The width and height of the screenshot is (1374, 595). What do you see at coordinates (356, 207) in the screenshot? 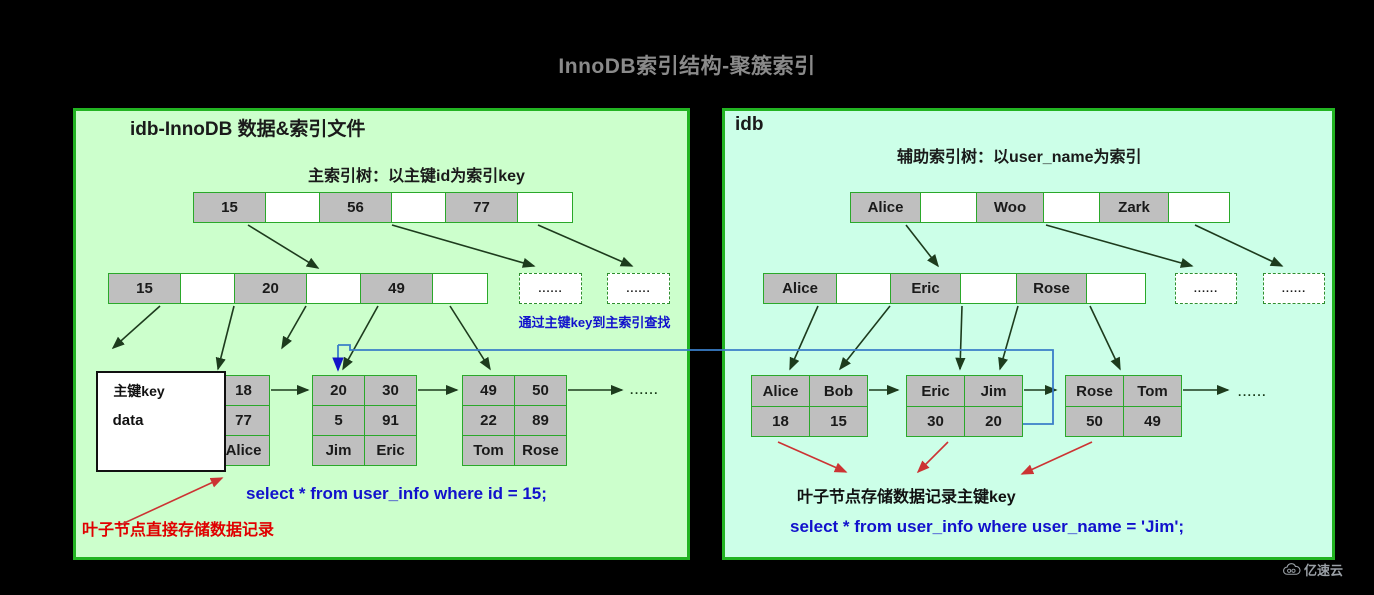
I see `node-key-cell: 56` at bounding box center [356, 207].